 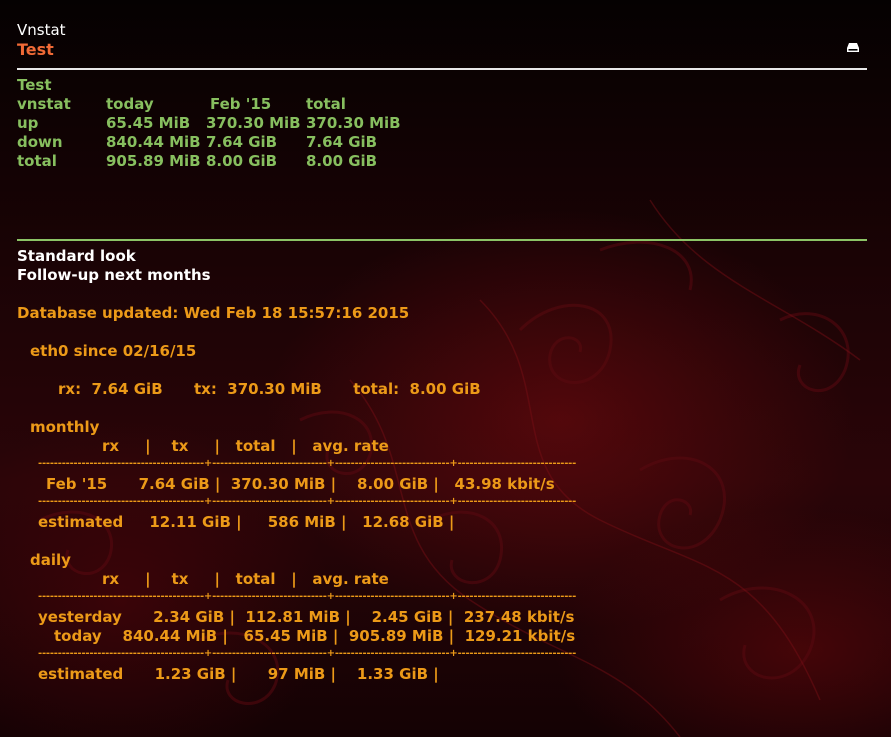 I want to click on summary-cell: 65.45 MiB, so click(x=148, y=123).